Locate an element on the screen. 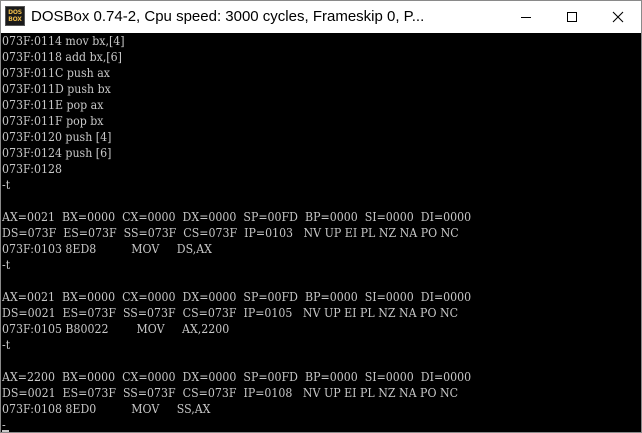 This screenshot has width=642, height=433. minimize-button is located at coordinates (526, 17).